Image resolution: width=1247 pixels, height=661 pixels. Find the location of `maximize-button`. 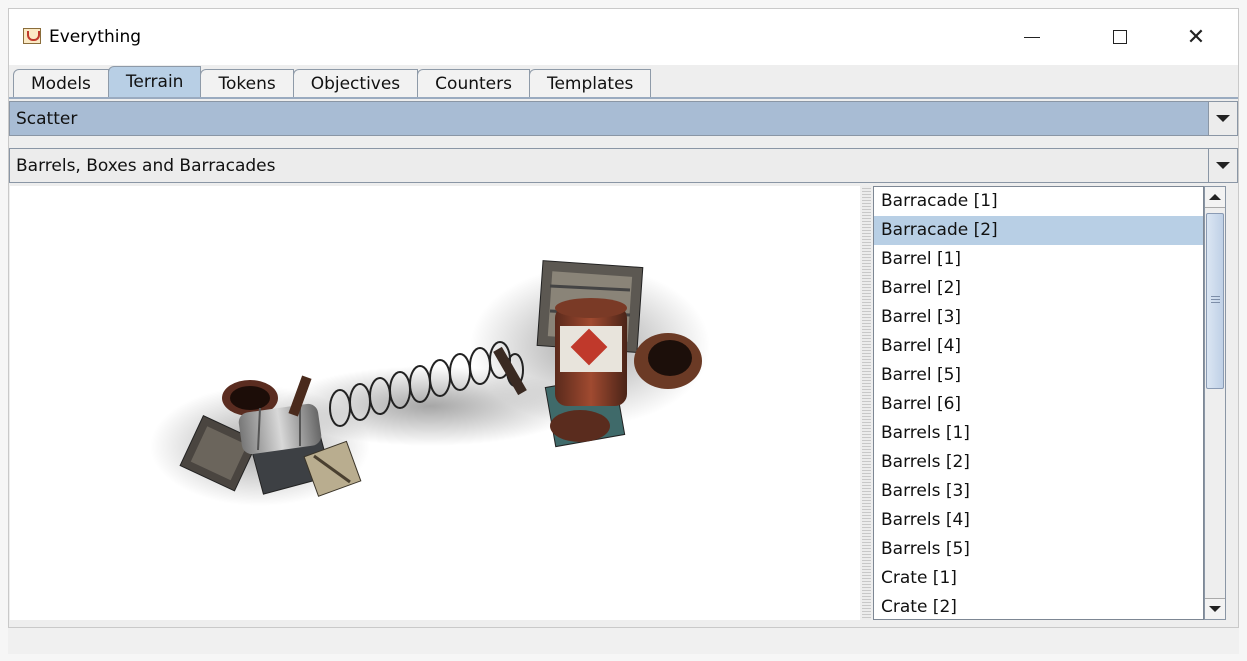

maximize-button is located at coordinates (1120, 37).